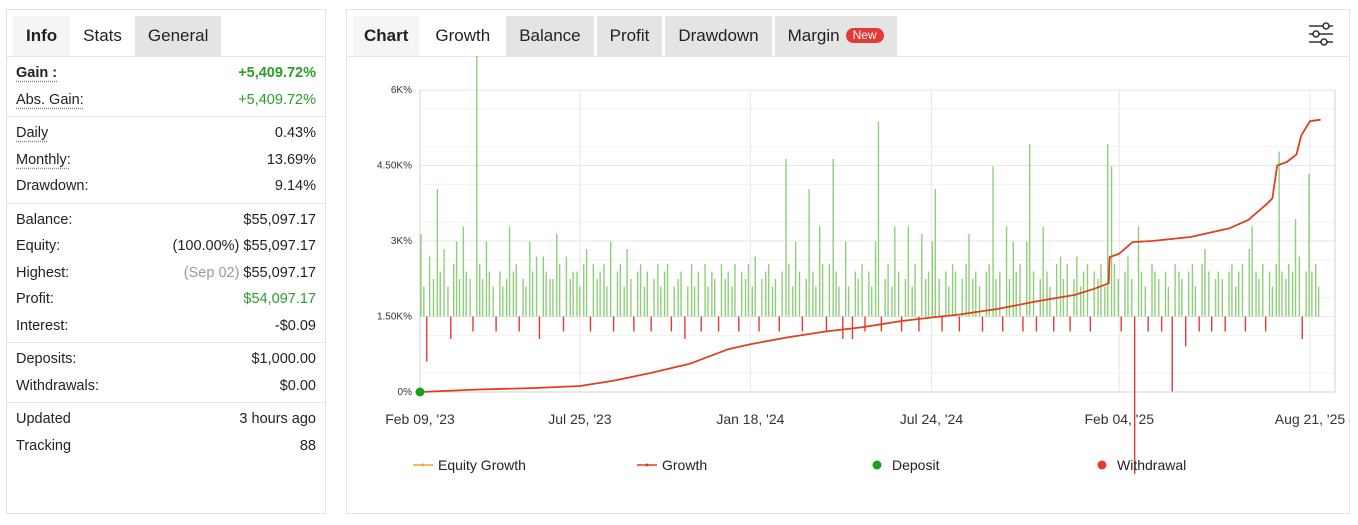  I want to click on gain-value: +5,409.72%, so click(277, 73).